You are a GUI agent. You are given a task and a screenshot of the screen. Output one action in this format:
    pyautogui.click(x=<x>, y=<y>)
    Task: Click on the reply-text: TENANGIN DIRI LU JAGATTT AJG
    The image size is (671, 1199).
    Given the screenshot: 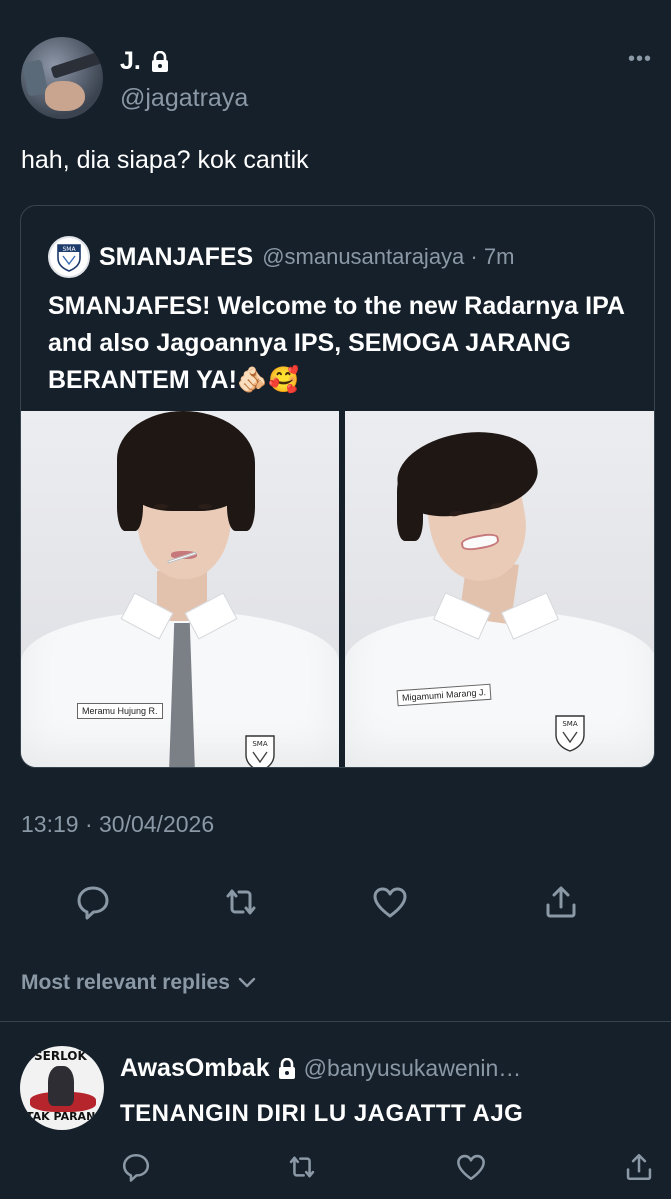 What is the action you would take?
    pyautogui.click(x=322, y=1113)
    